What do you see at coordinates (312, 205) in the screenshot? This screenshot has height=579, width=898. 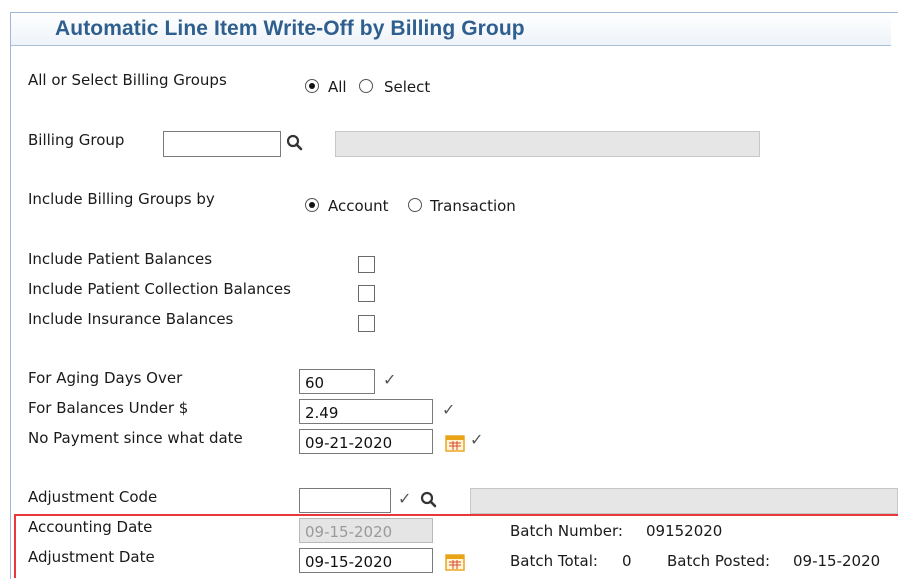 I see `radio-account` at bounding box center [312, 205].